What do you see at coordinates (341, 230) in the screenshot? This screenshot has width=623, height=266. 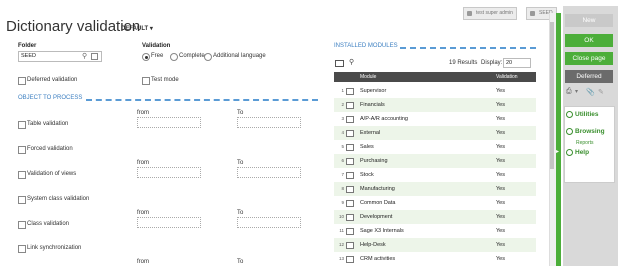 I see `row-number: 11` at bounding box center [341, 230].